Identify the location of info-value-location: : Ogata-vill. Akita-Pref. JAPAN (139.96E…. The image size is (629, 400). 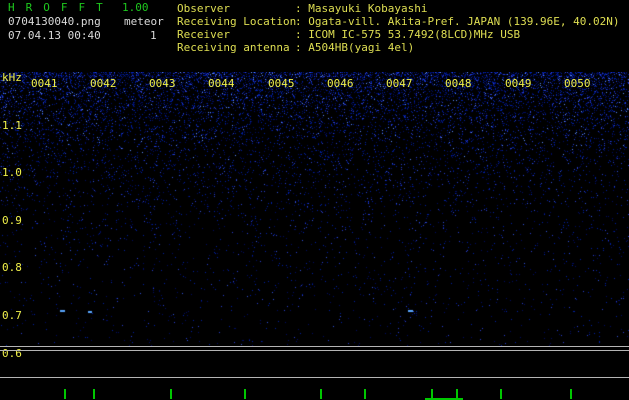
(457, 21).